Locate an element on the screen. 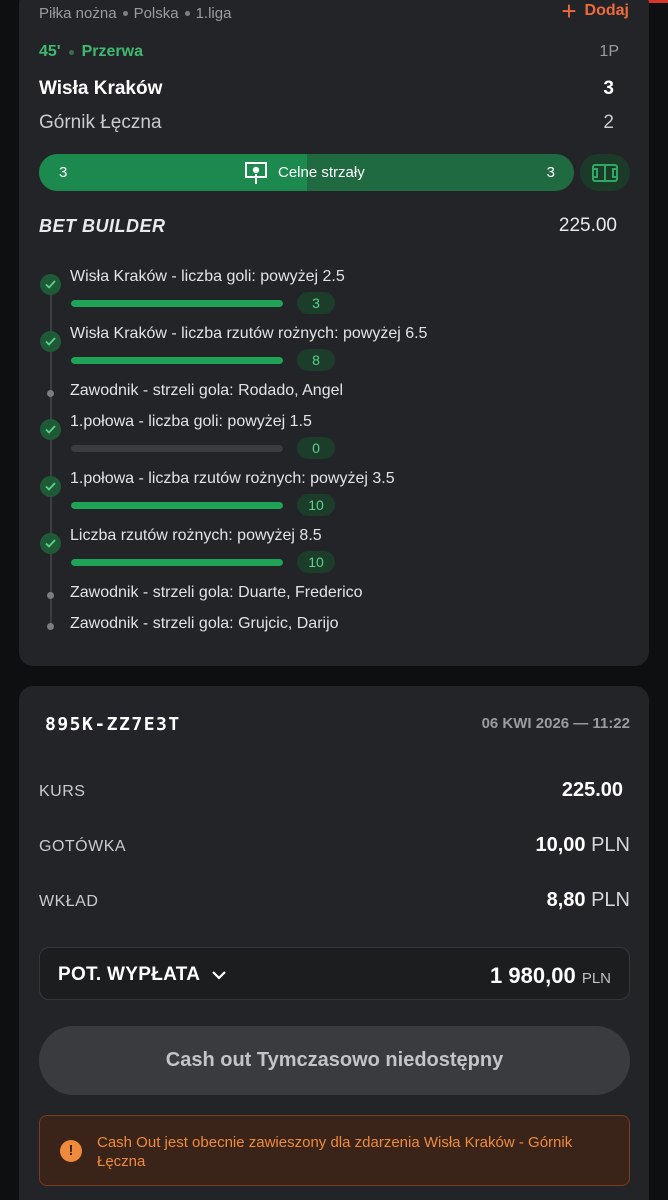 The image size is (668, 1200). pitch-icon is located at coordinates (605, 172).